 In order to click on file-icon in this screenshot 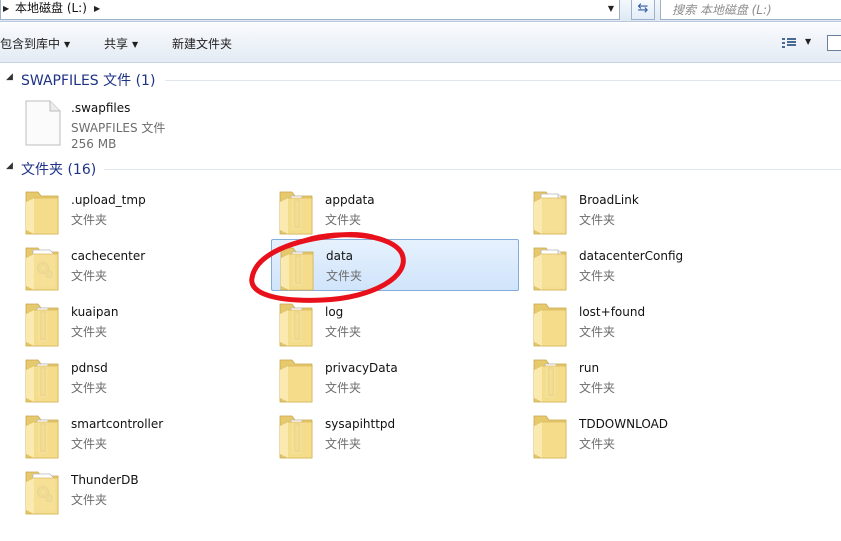, I will do `click(42, 123)`.